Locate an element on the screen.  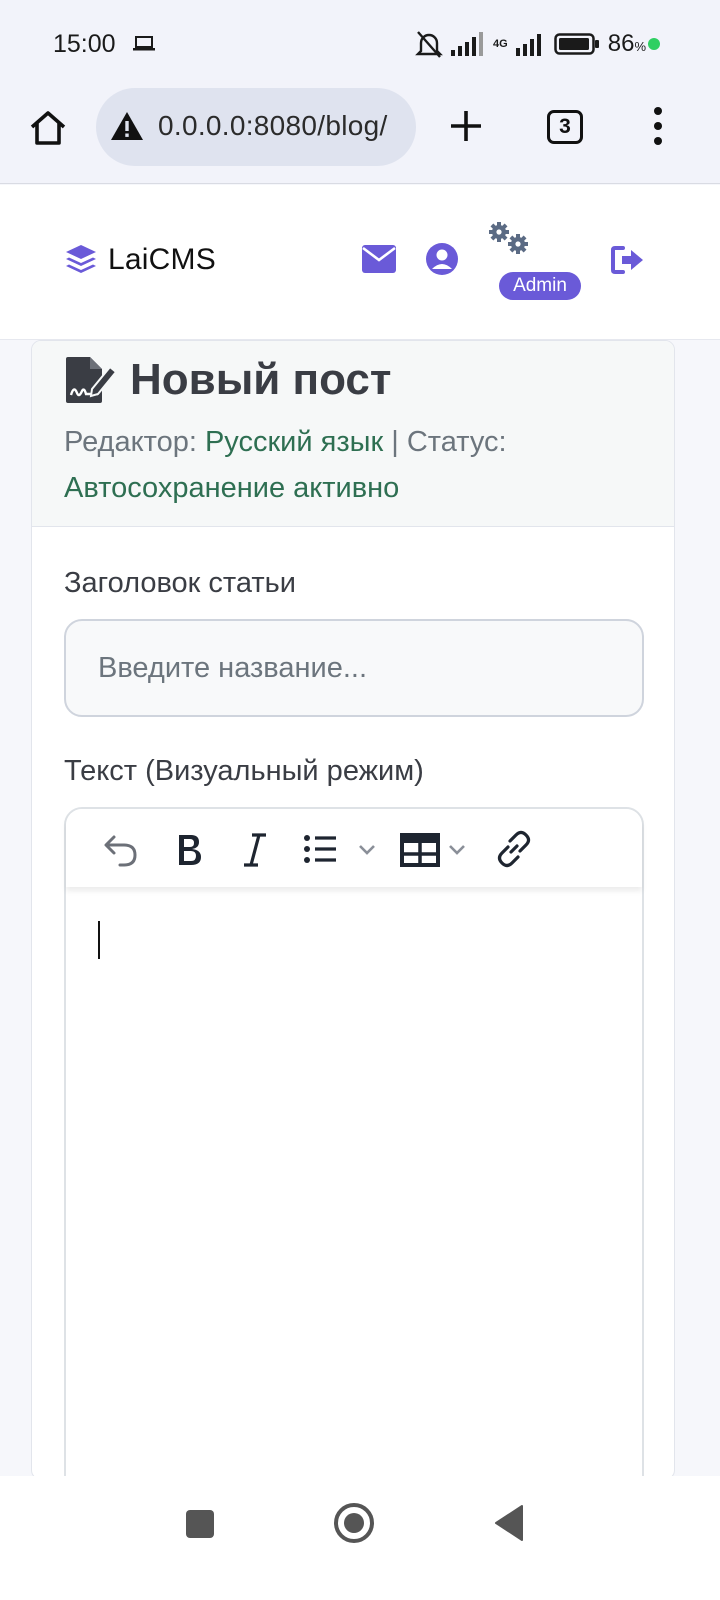
body-label: Текст (Визуальный режим) is located at coordinates (244, 771).